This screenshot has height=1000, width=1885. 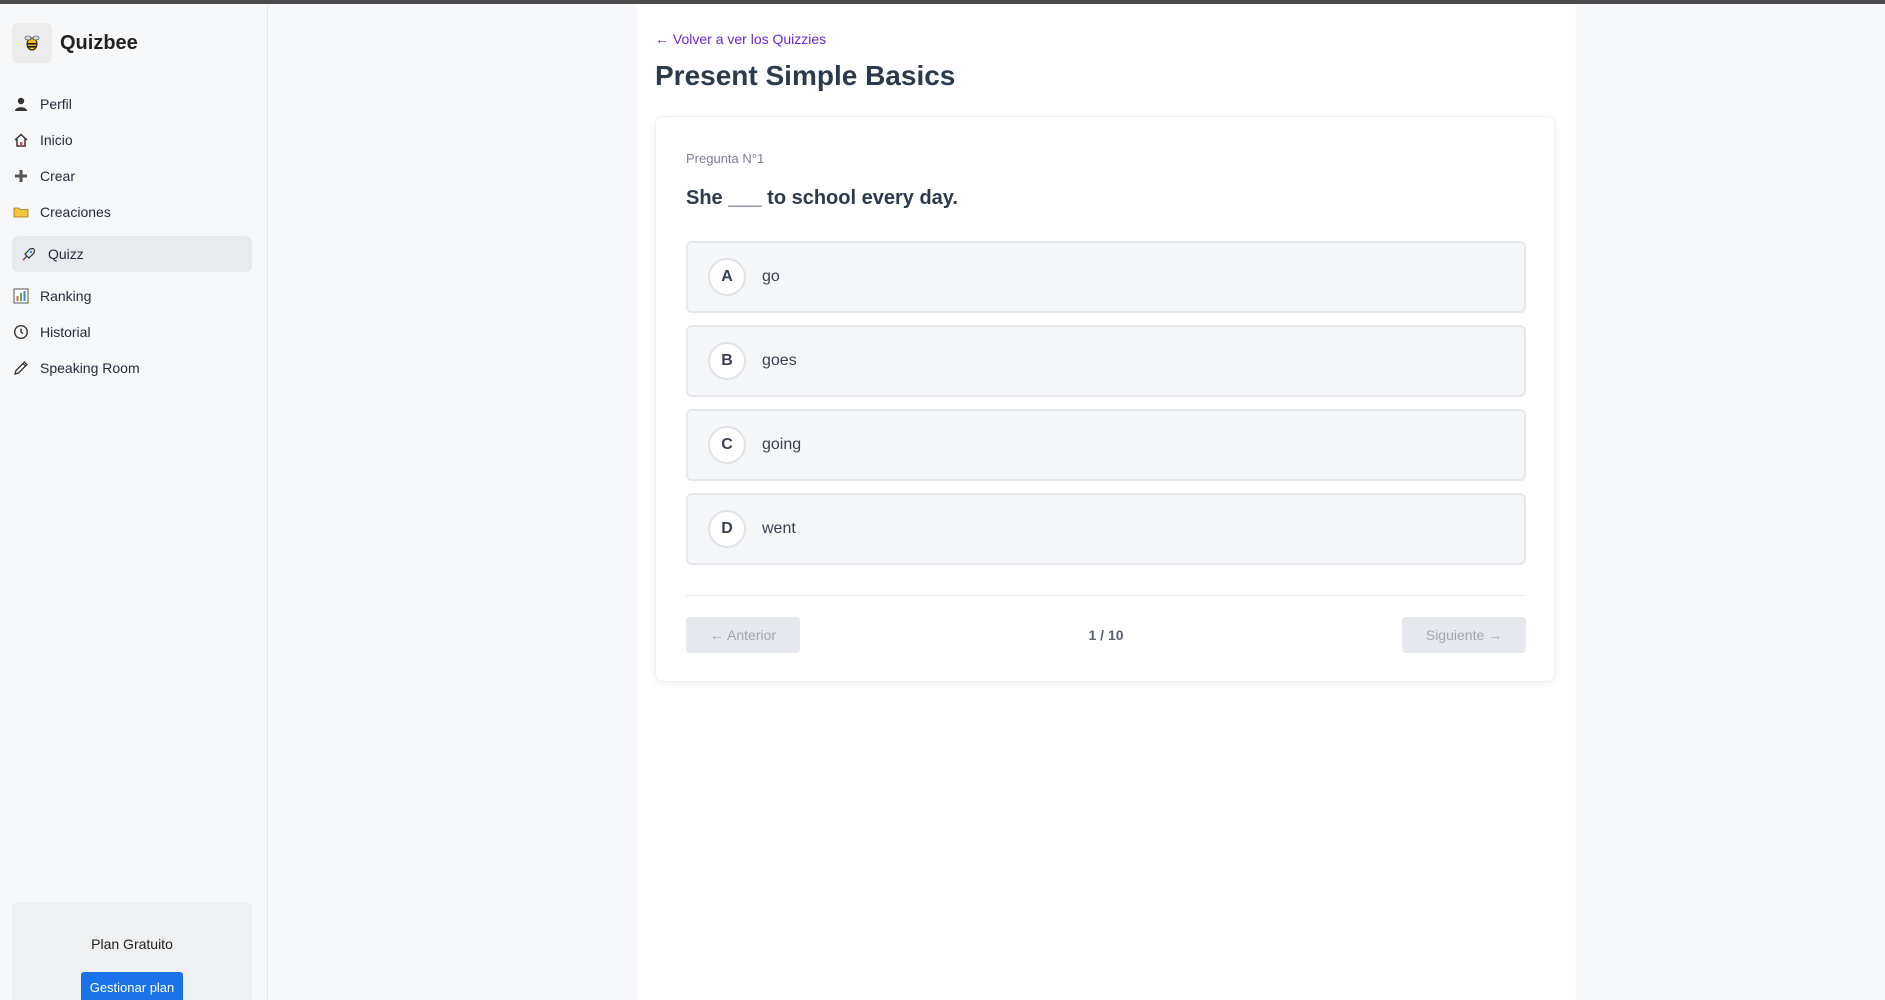 I want to click on answer-option-b: B goes, so click(x=1106, y=361).